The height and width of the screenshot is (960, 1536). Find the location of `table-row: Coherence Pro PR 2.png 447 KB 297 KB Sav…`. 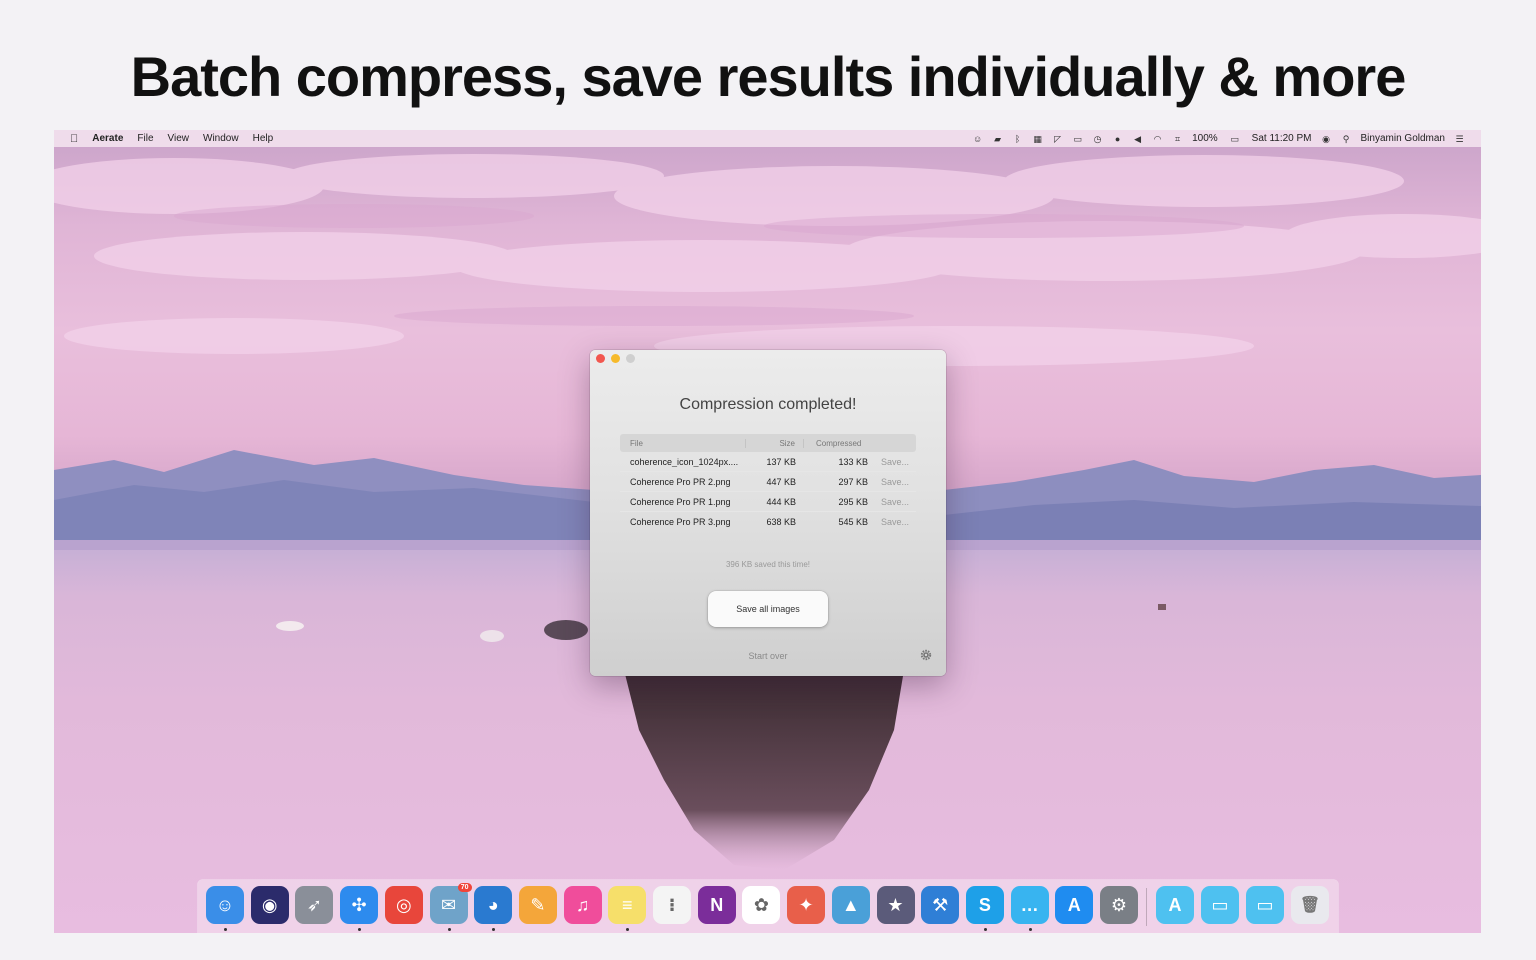

table-row: Coherence Pro PR 2.png 447 KB 297 KB Sav… is located at coordinates (768, 482).